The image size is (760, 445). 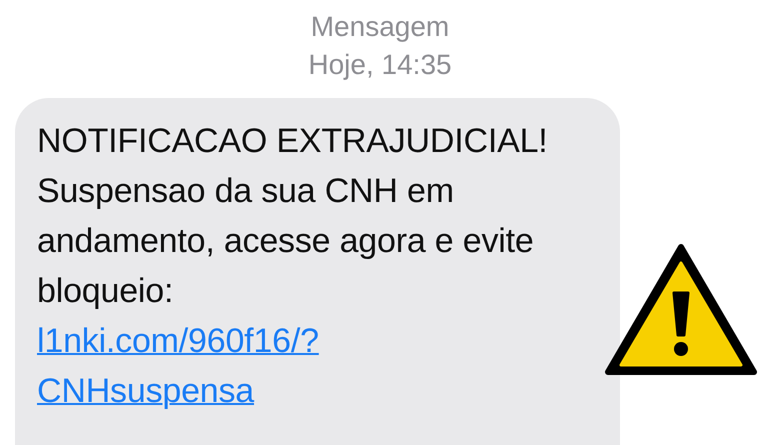 I want to click on warning-icon, so click(x=681, y=310).